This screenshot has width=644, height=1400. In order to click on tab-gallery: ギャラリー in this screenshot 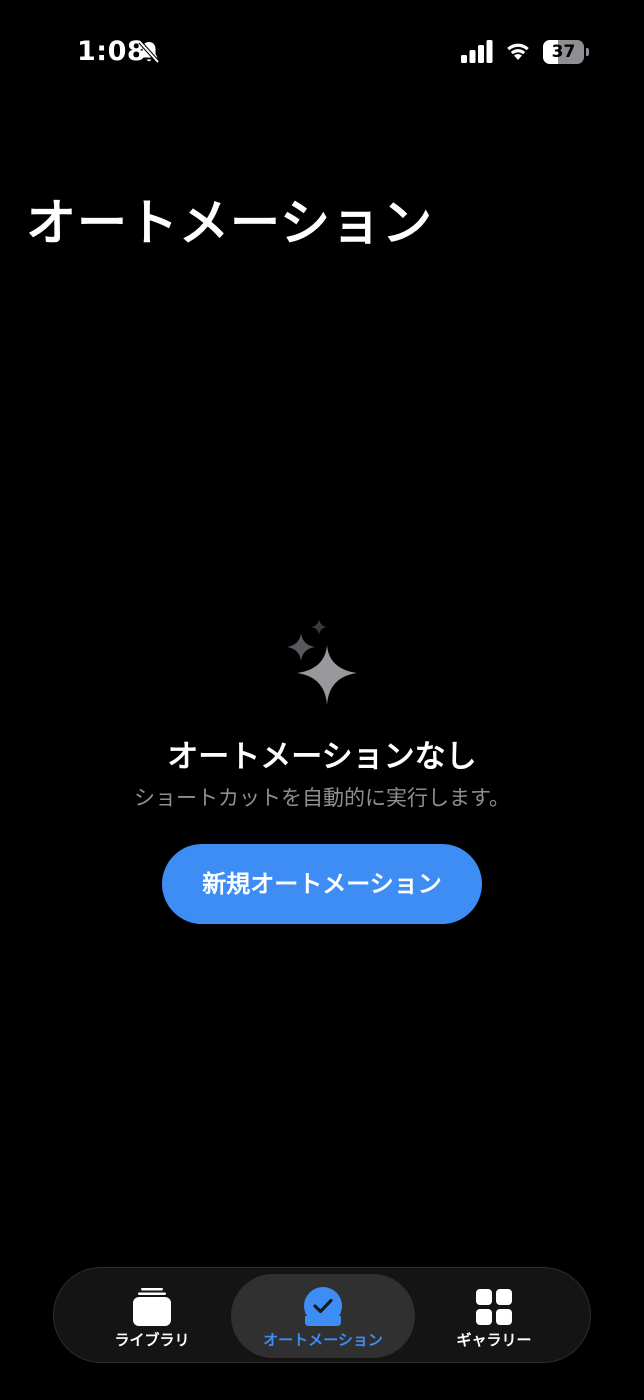, I will do `click(494, 1316)`.